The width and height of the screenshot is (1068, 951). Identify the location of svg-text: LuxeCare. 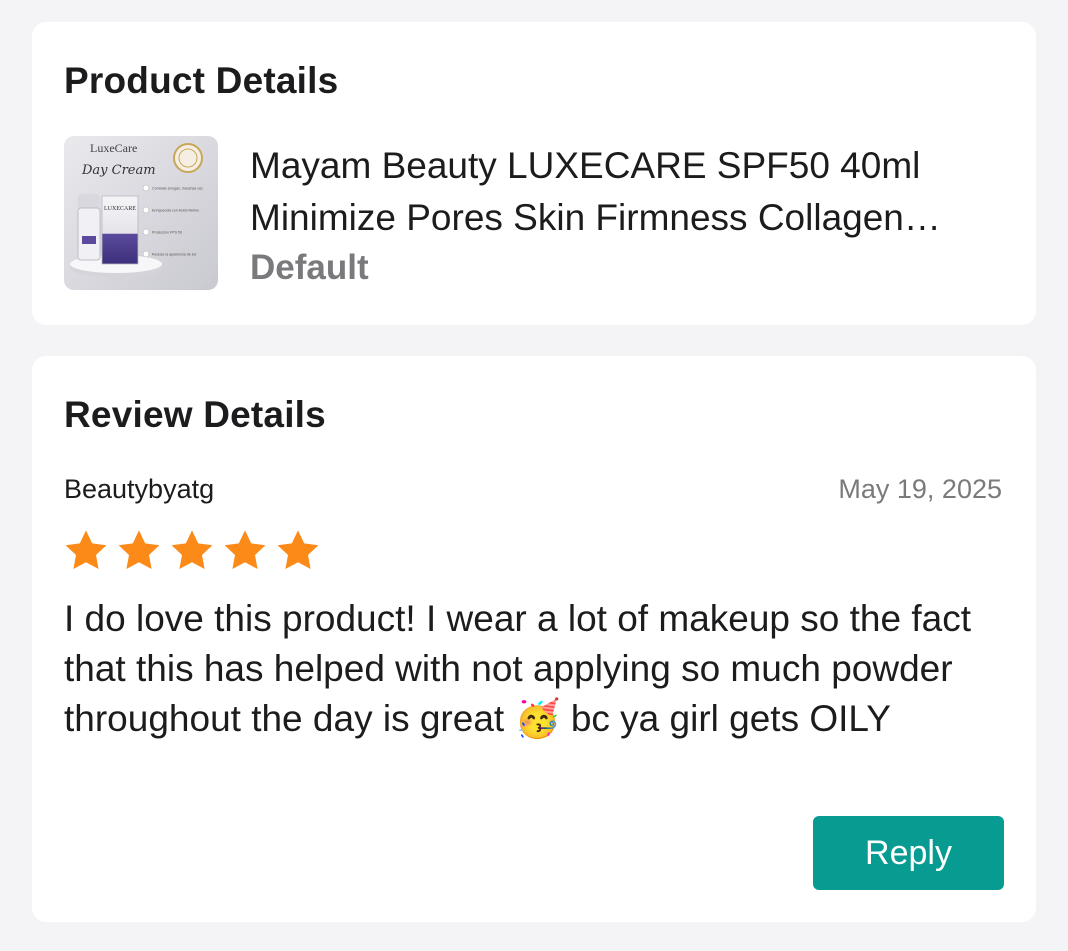
(113, 148).